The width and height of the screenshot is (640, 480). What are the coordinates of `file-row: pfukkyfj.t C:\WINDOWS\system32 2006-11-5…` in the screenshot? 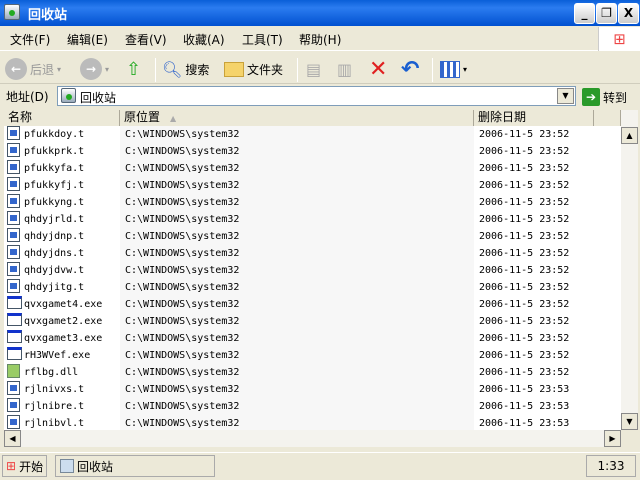 It's located at (312, 185).